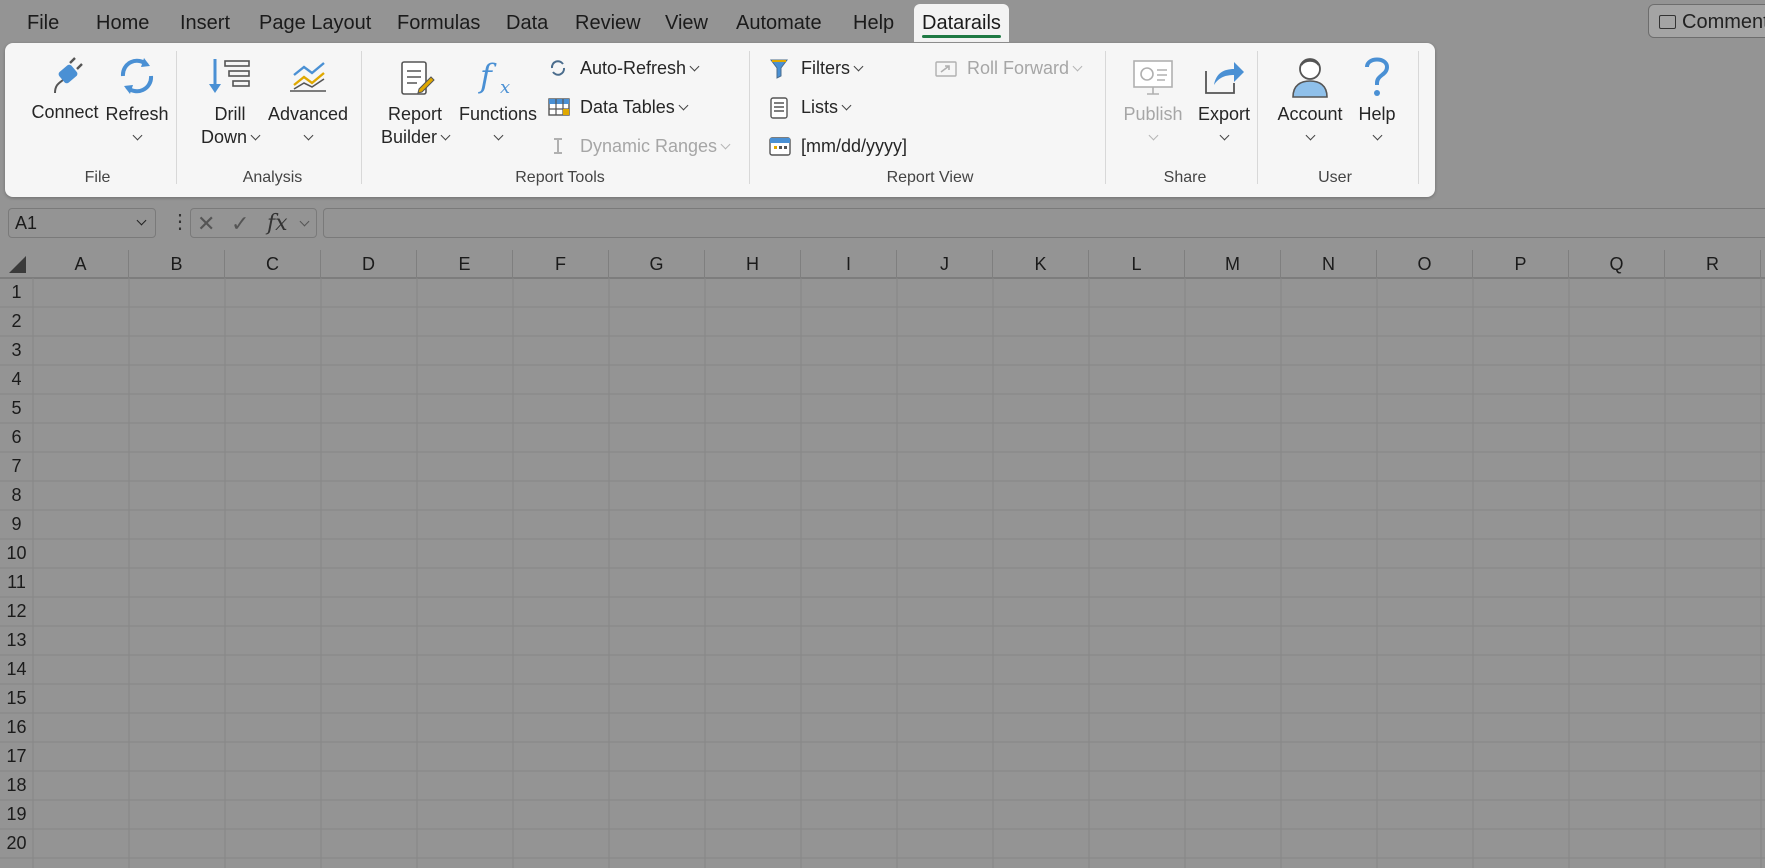 The image size is (1765, 868). What do you see at coordinates (273, 264) in the screenshot?
I see `column-header-c: C` at bounding box center [273, 264].